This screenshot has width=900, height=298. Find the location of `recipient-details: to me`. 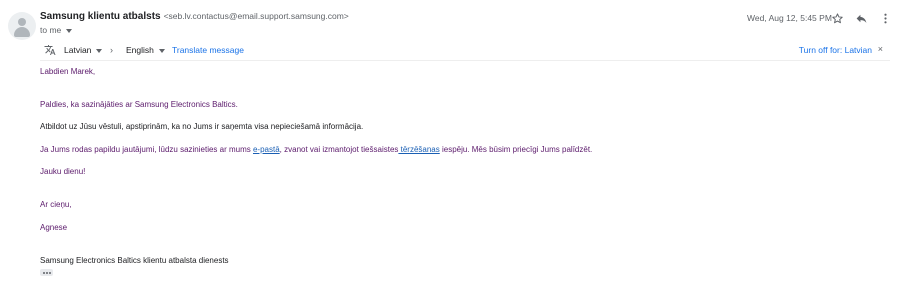

recipient-details: to me is located at coordinates (56, 30).